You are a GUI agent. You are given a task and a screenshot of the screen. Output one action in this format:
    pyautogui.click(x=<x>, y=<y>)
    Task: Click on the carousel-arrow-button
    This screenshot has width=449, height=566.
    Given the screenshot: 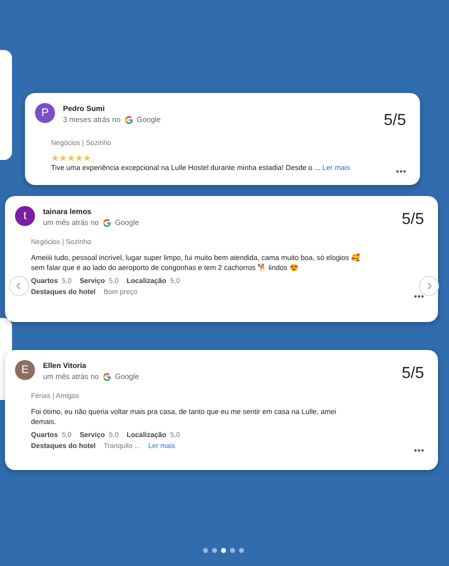 What is the action you would take?
    pyautogui.click(x=429, y=286)
    